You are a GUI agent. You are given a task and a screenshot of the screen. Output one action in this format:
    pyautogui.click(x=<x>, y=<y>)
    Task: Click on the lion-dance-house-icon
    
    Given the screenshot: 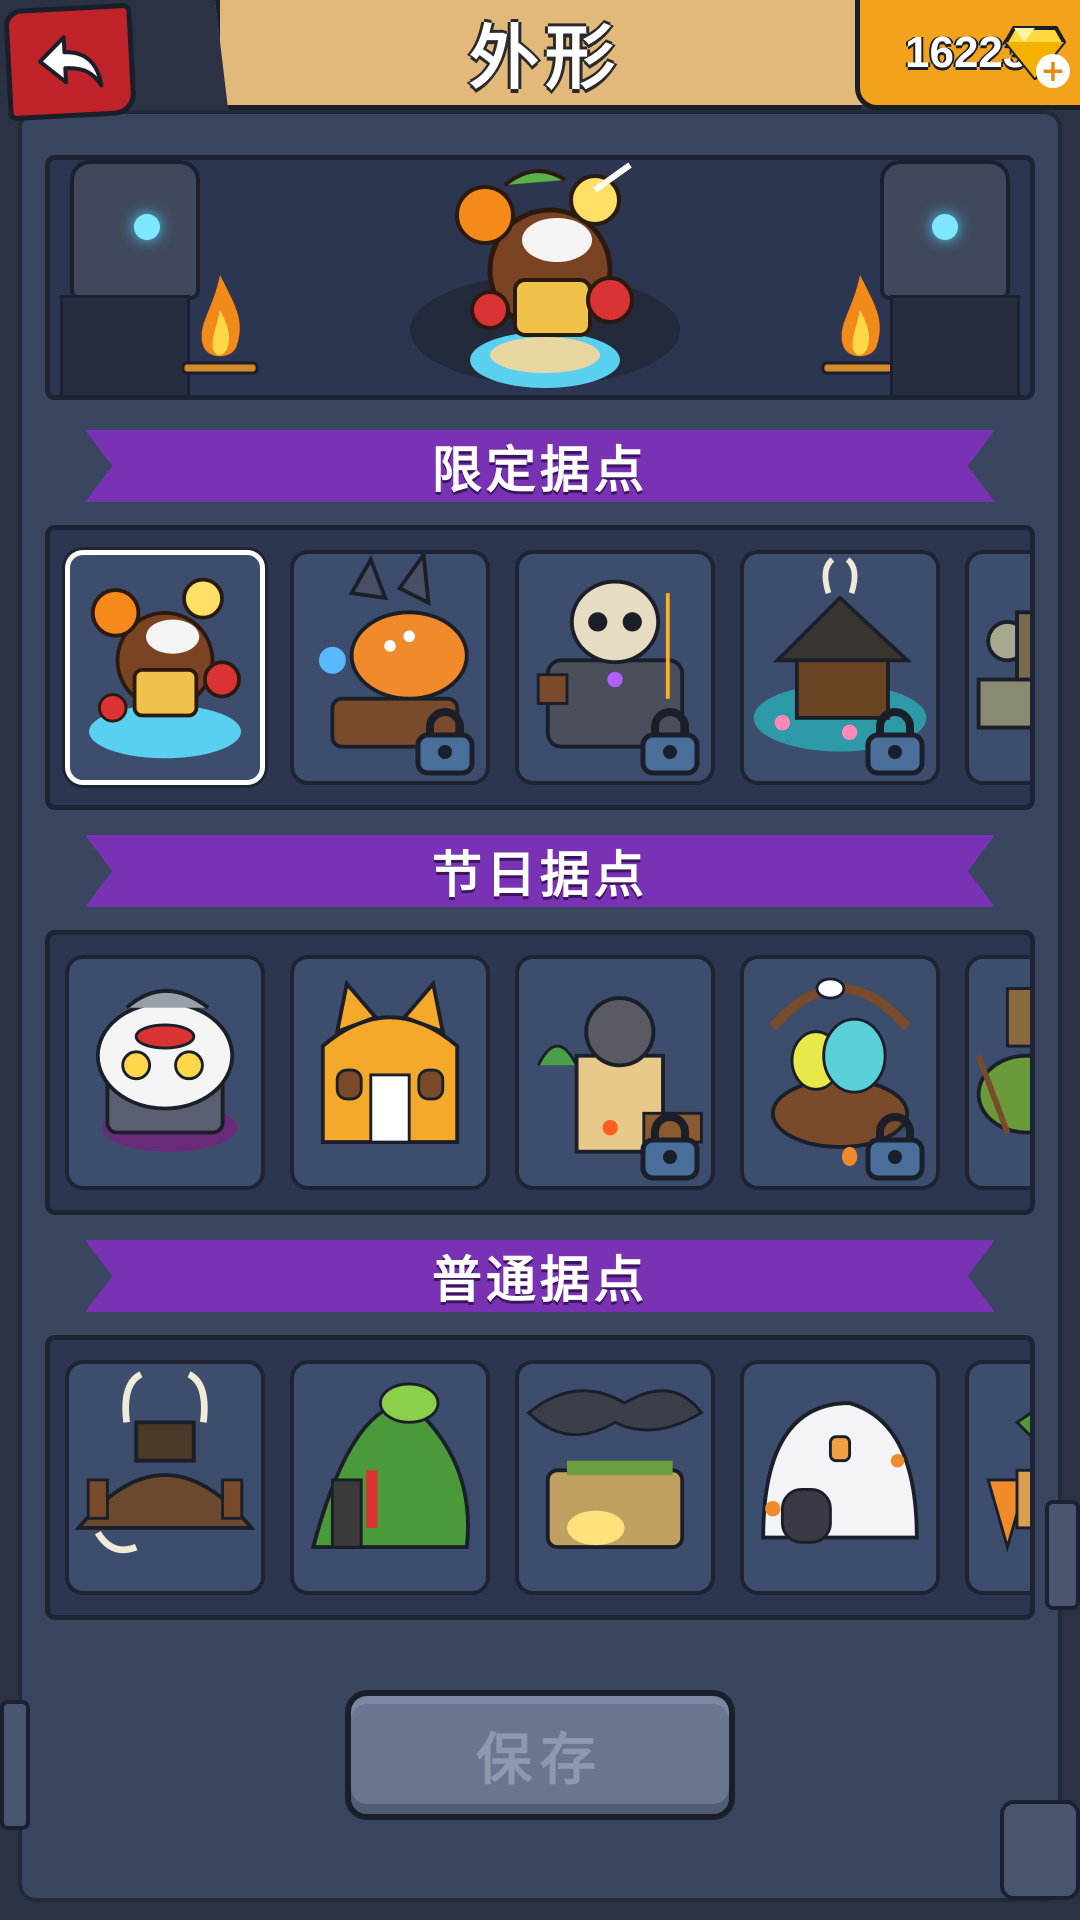 What is the action you would take?
    pyautogui.click(x=166, y=1070)
    